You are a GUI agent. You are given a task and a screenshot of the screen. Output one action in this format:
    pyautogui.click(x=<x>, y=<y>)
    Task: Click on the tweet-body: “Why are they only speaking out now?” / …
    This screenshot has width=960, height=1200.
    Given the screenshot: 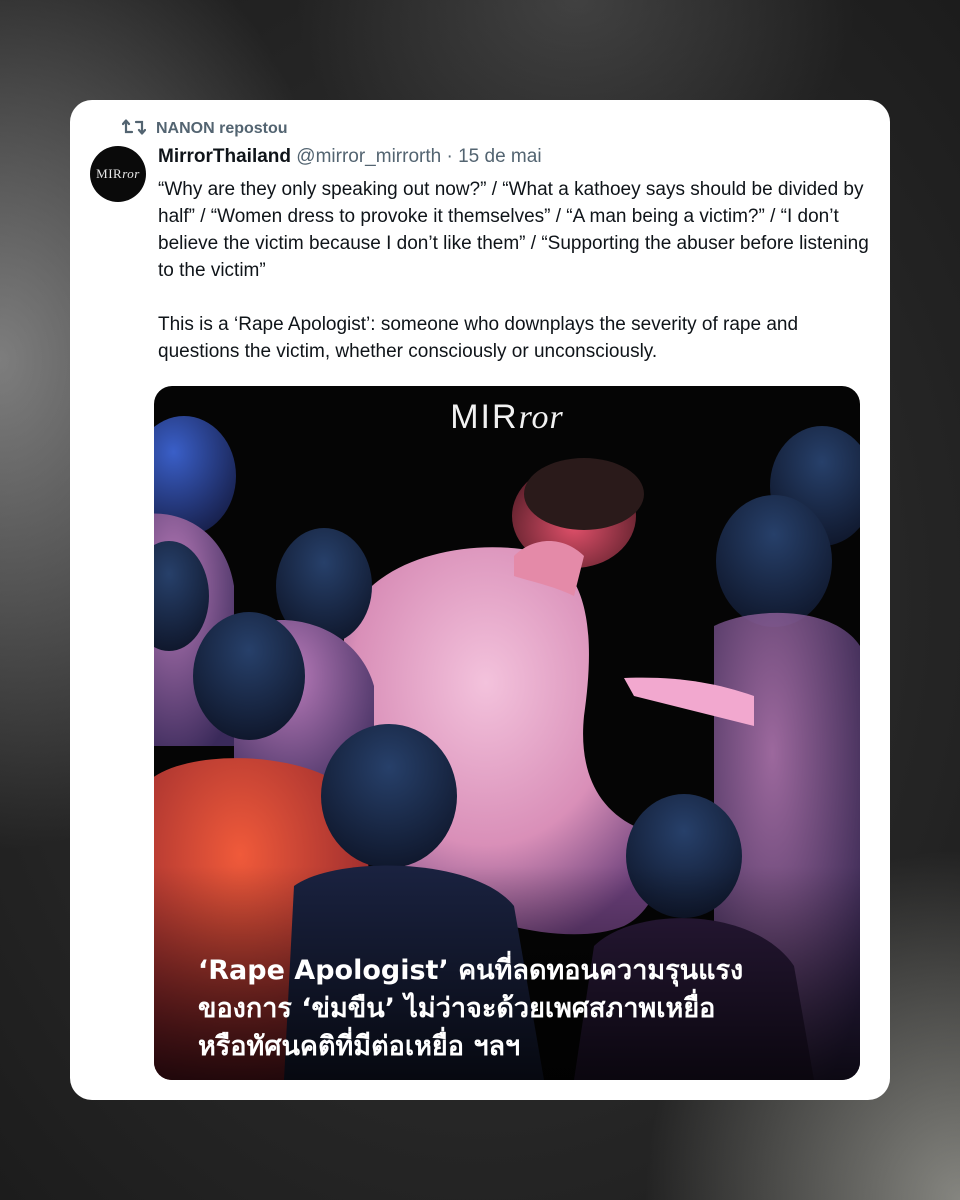 What is the action you would take?
    pyautogui.click(x=518, y=270)
    